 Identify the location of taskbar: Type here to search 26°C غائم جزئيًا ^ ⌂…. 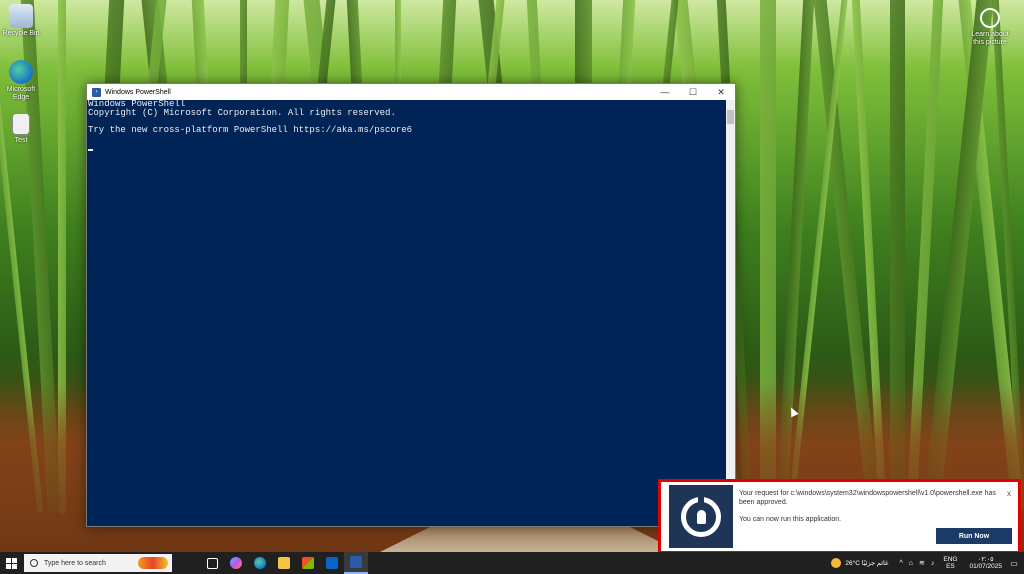
(512, 563).